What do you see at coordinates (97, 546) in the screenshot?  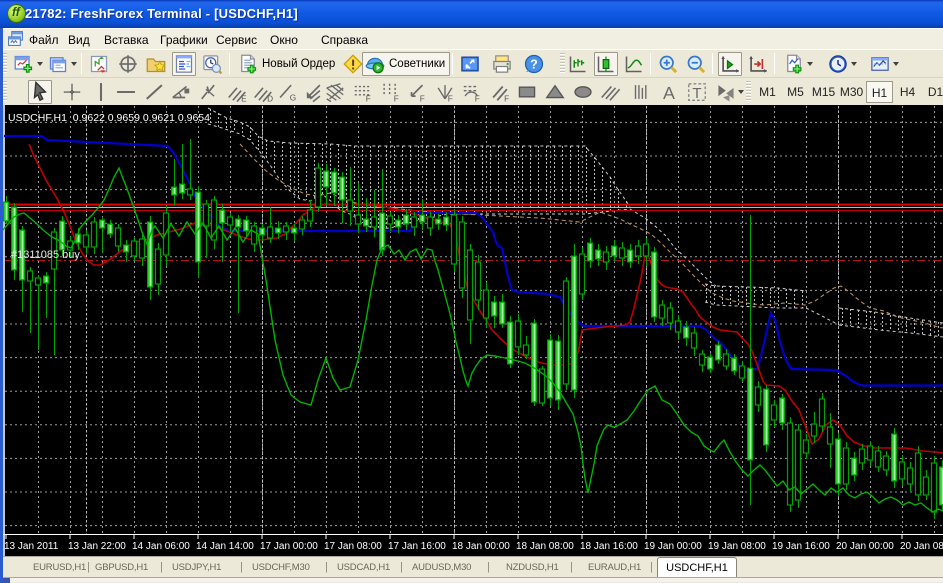 I see `svg-text: 13 Jan 22:00` at bounding box center [97, 546].